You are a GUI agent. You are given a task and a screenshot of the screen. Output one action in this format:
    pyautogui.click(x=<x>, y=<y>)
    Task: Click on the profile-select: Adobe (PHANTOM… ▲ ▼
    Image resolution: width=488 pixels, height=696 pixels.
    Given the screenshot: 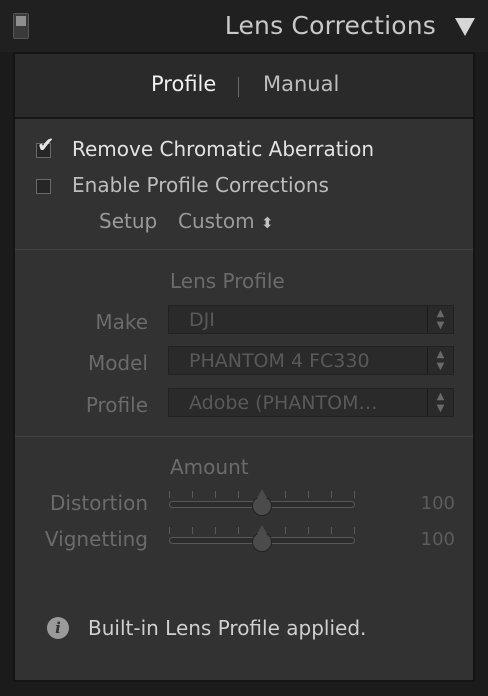 What is the action you would take?
    pyautogui.click(x=311, y=402)
    